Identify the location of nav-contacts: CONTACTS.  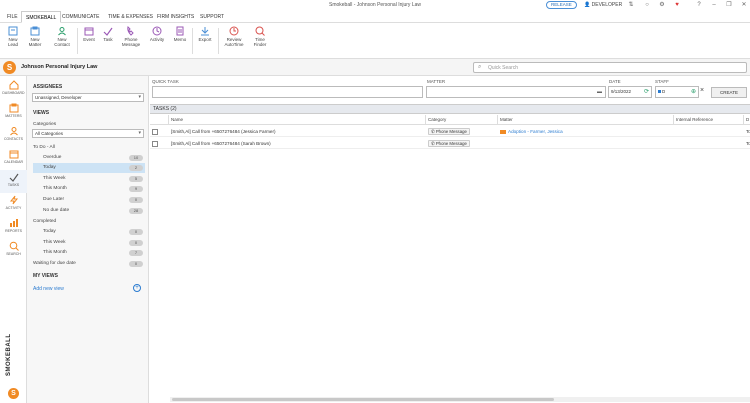
(13, 135).